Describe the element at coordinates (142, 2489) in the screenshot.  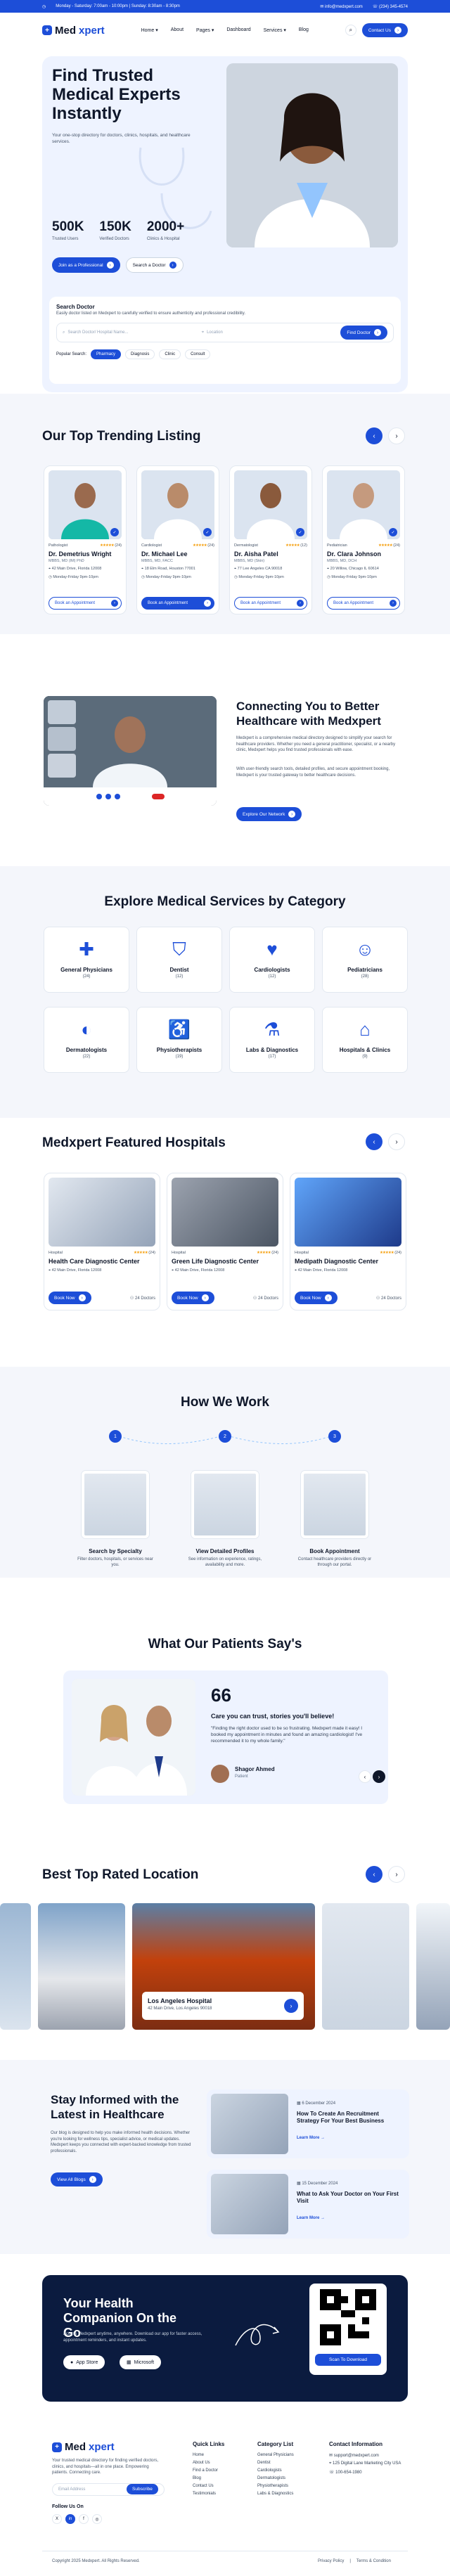
I see `subscribe-button: Subscribe` at that location.